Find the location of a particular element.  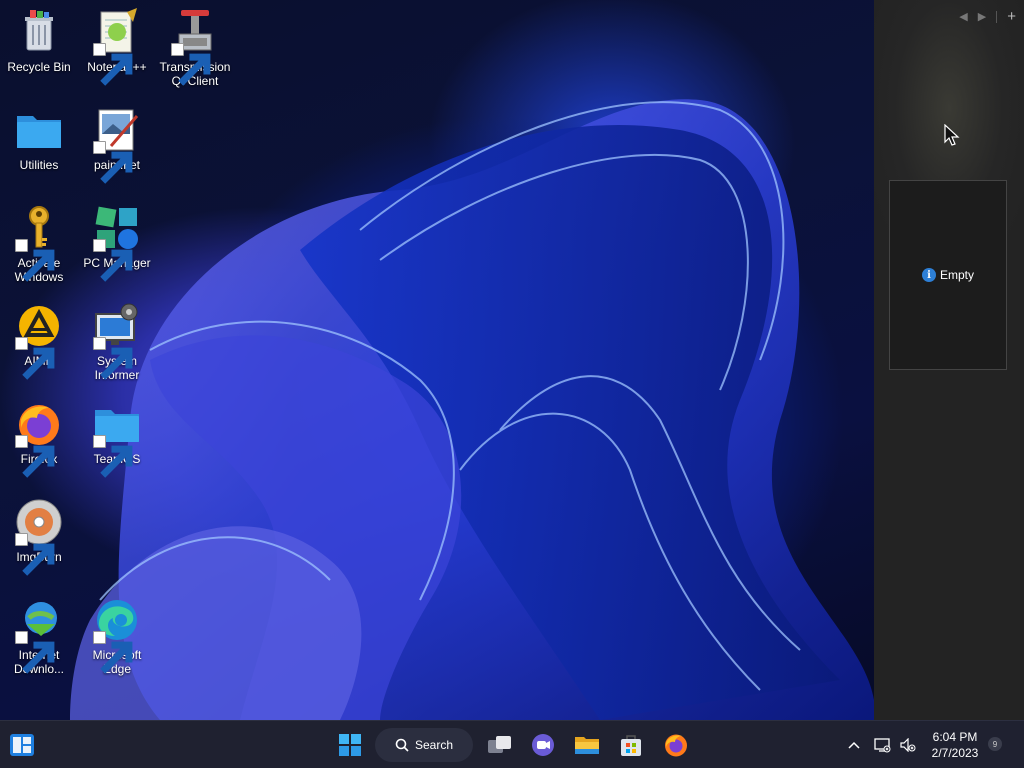

desktop-icon-microsoft-edge: Microsoft Edge is located at coordinates (117, 636).